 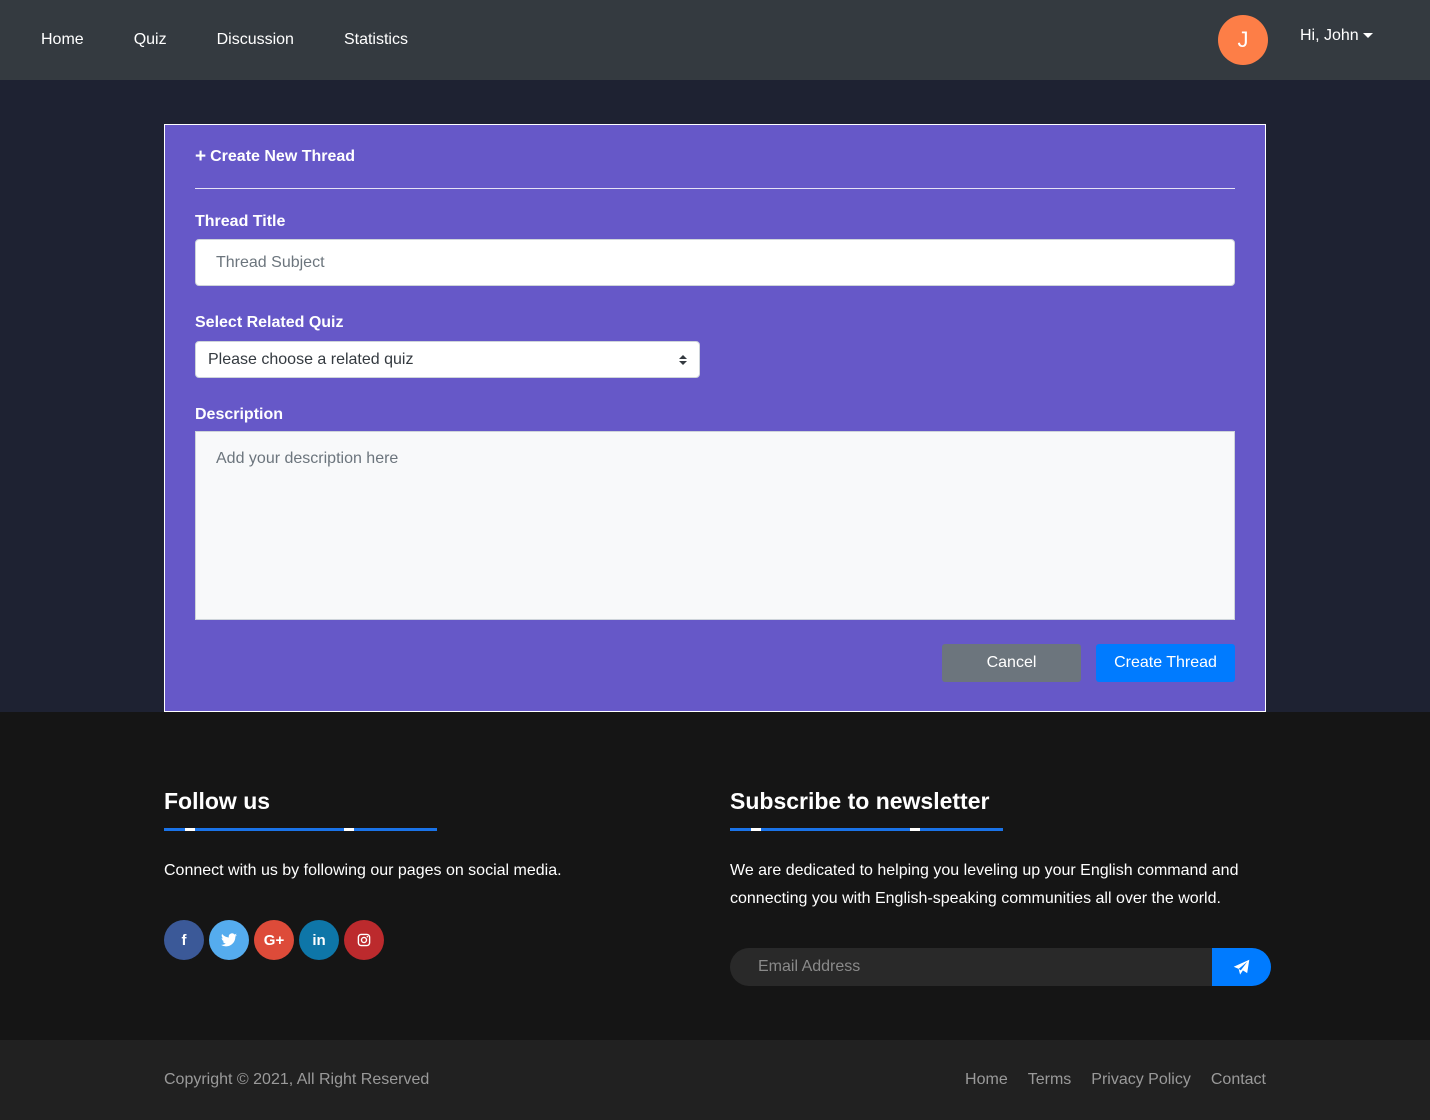 I want to click on avatar: J, so click(x=1243, y=40).